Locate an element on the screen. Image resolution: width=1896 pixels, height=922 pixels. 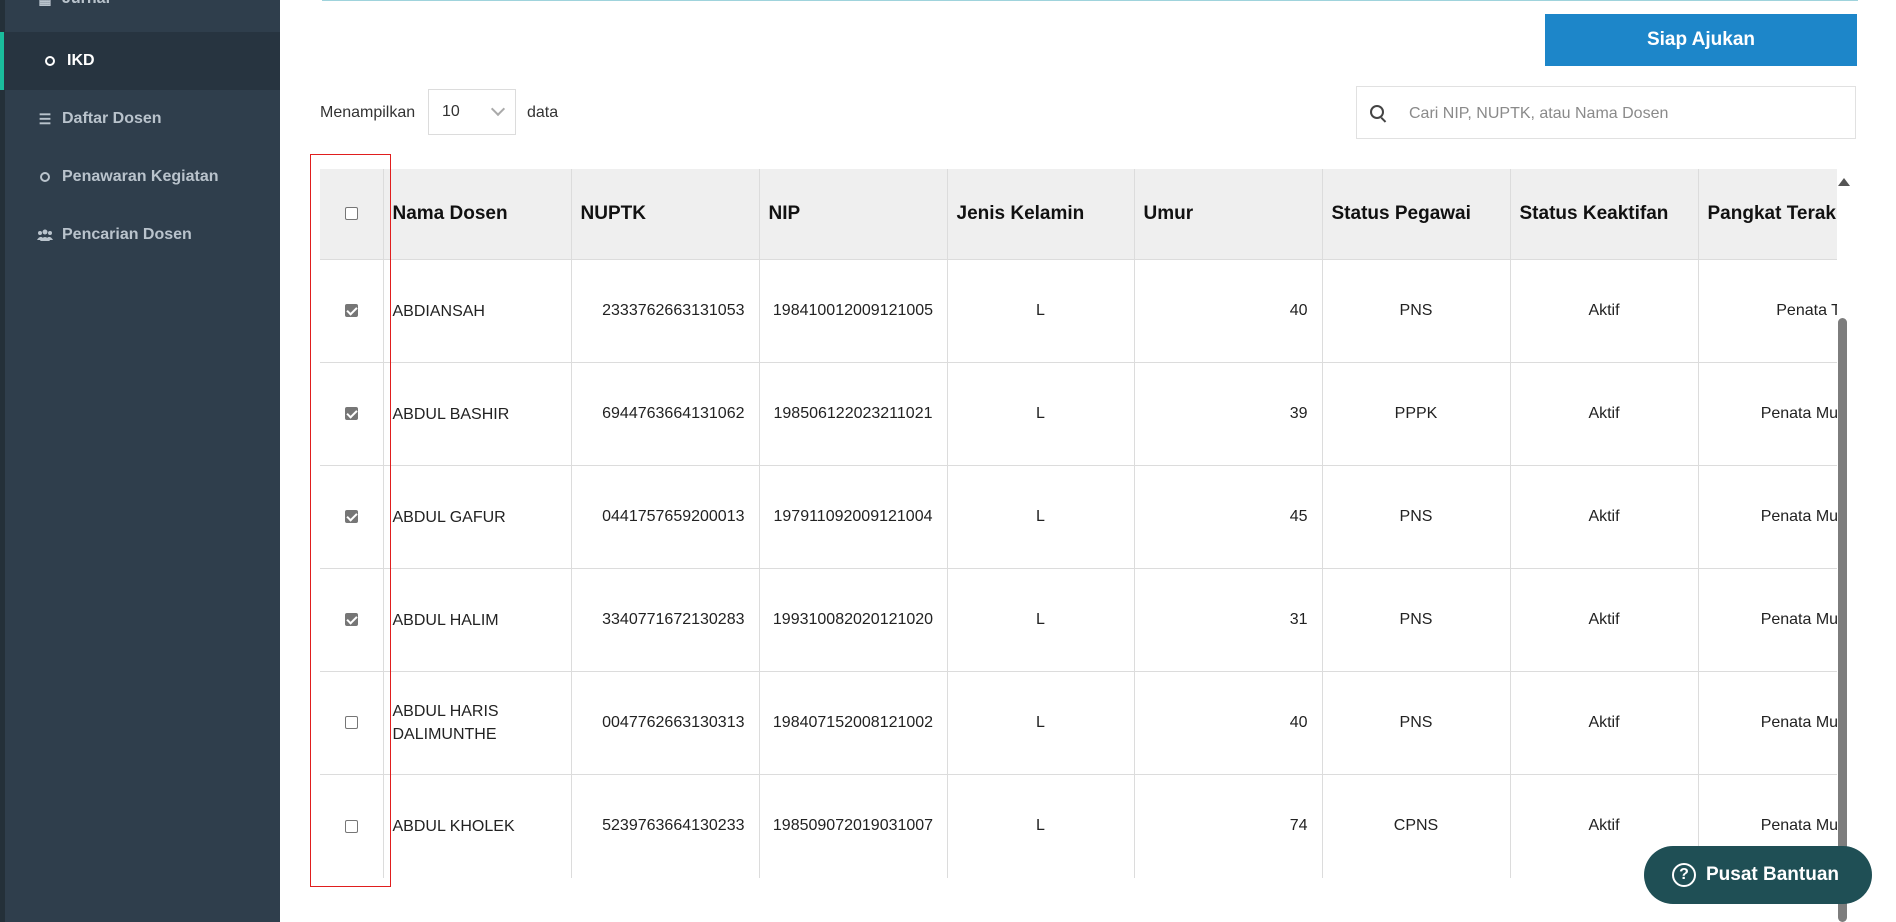
sidebar-item-pencarian-dosen: Pencarian Dosen is located at coordinates (140, 235).